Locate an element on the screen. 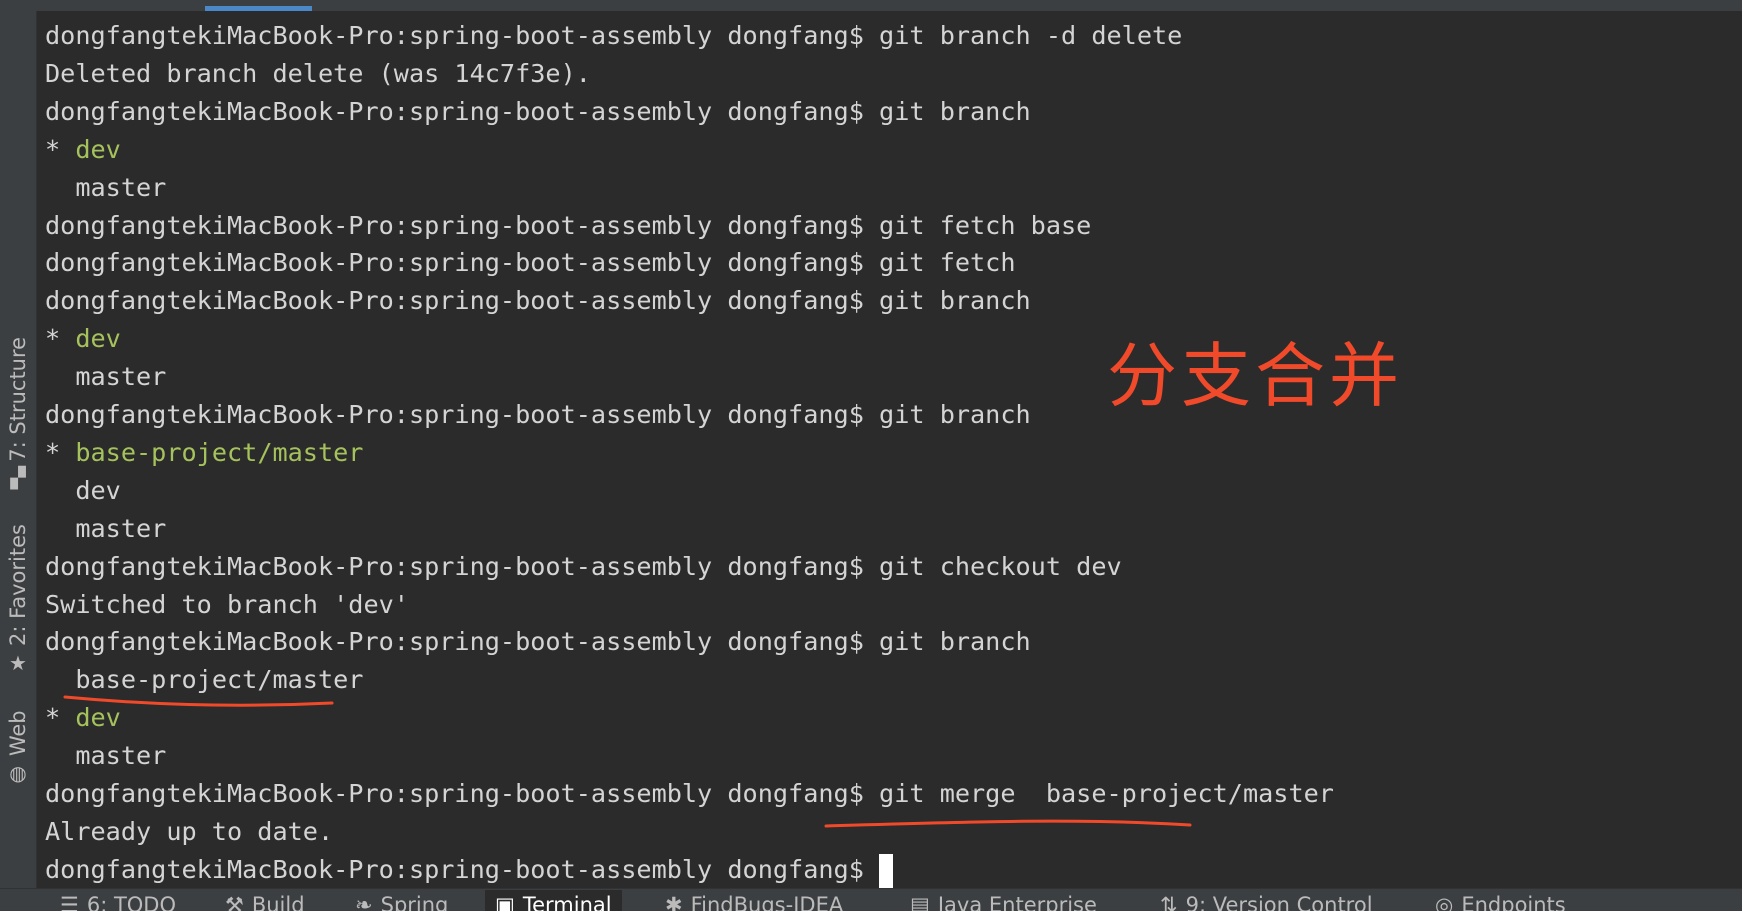 This screenshot has width=1742, height=911. globe-icon: ◍ is located at coordinates (18, 772).